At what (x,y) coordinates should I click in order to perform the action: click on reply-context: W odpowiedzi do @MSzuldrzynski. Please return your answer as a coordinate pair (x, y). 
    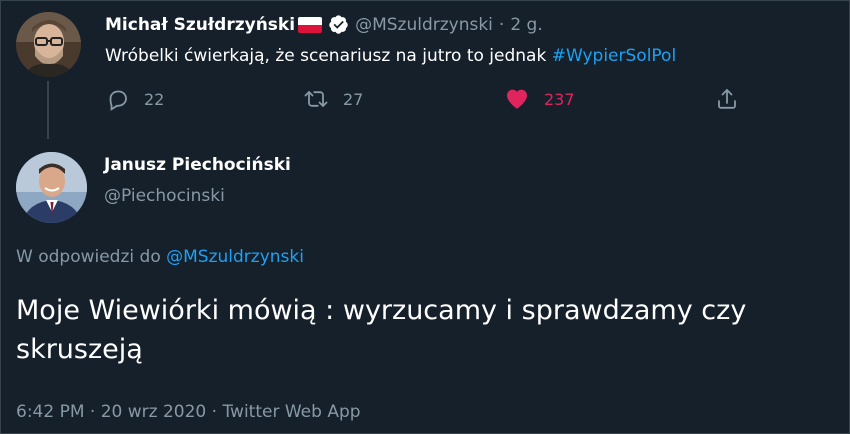
    Looking at the image, I should click on (160, 257).